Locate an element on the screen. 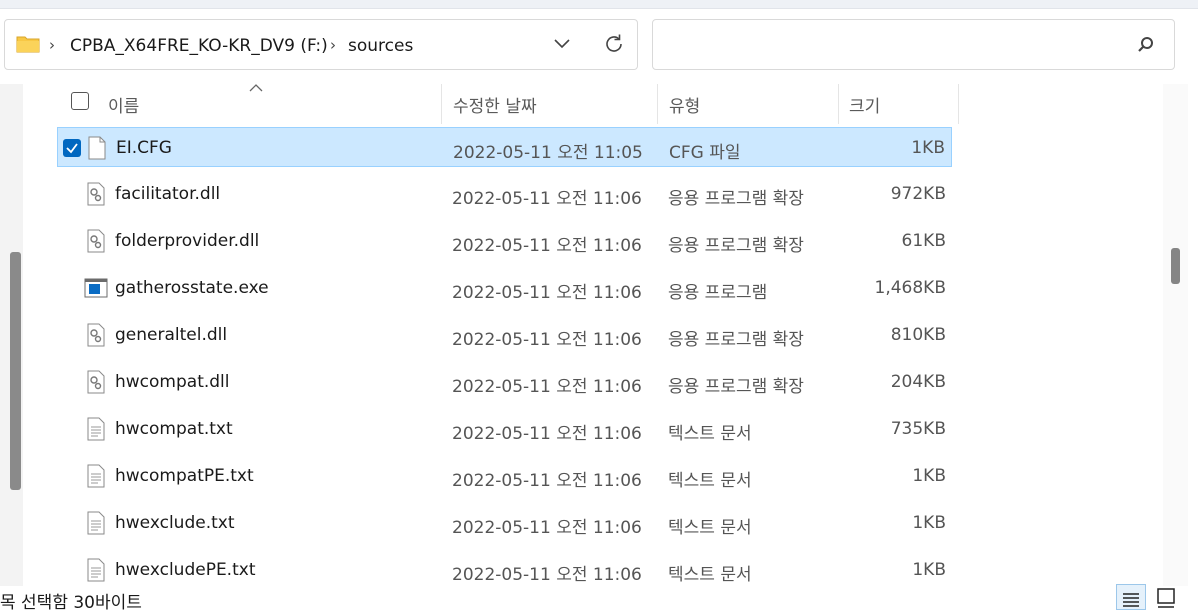 The height and width of the screenshot is (614, 1198). breadcrumb-folder: sources is located at coordinates (380, 46).